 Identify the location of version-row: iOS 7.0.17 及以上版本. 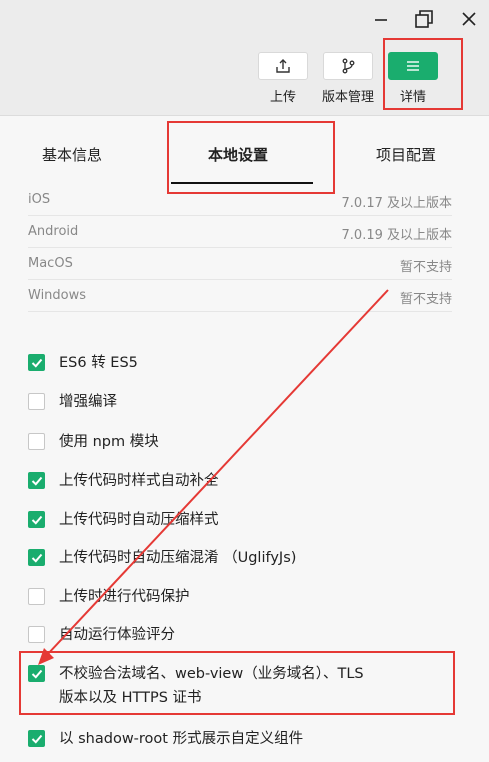
(240, 200).